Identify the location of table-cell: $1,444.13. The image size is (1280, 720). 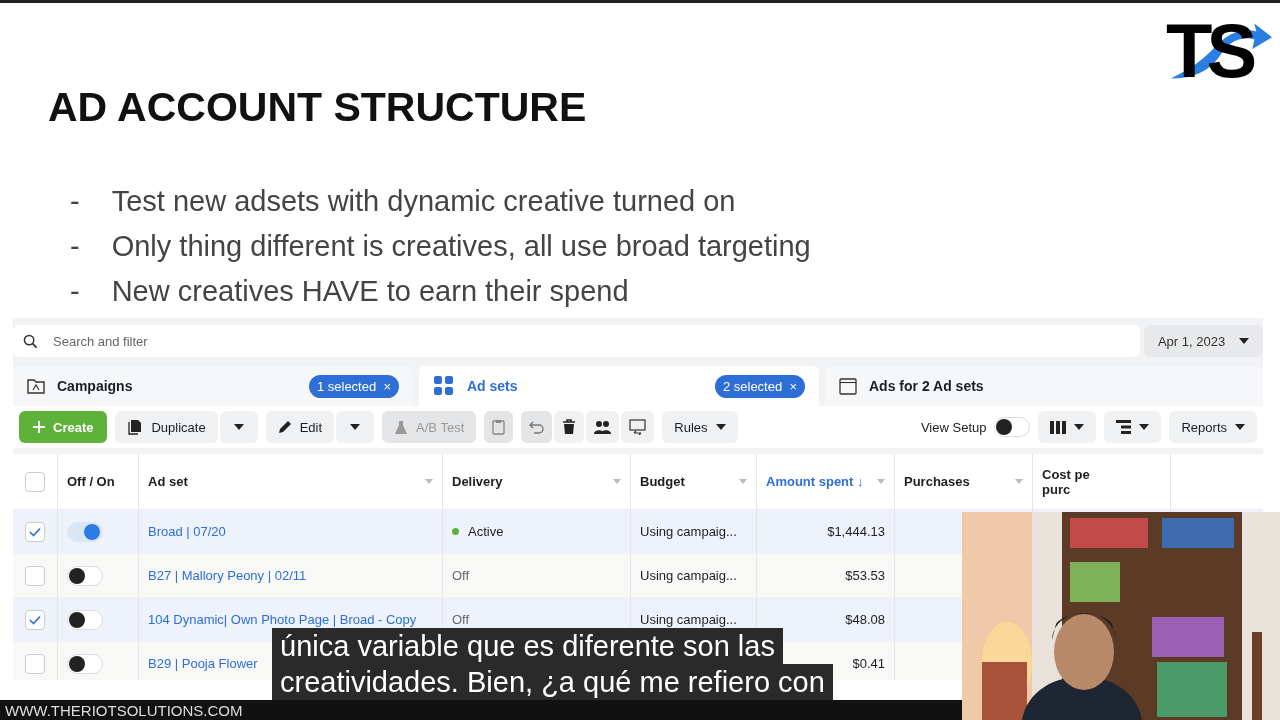
(856, 531).